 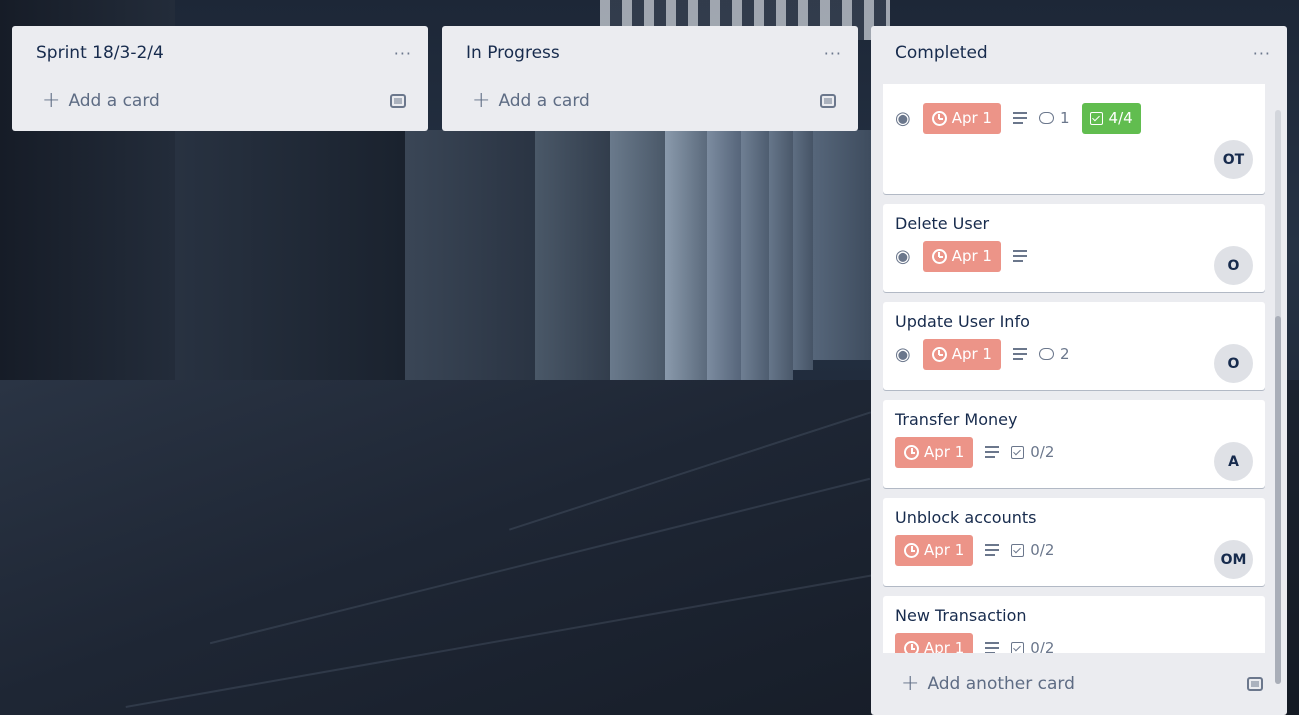 What do you see at coordinates (1233, 461) in the screenshot?
I see `member-avatar: A` at bounding box center [1233, 461].